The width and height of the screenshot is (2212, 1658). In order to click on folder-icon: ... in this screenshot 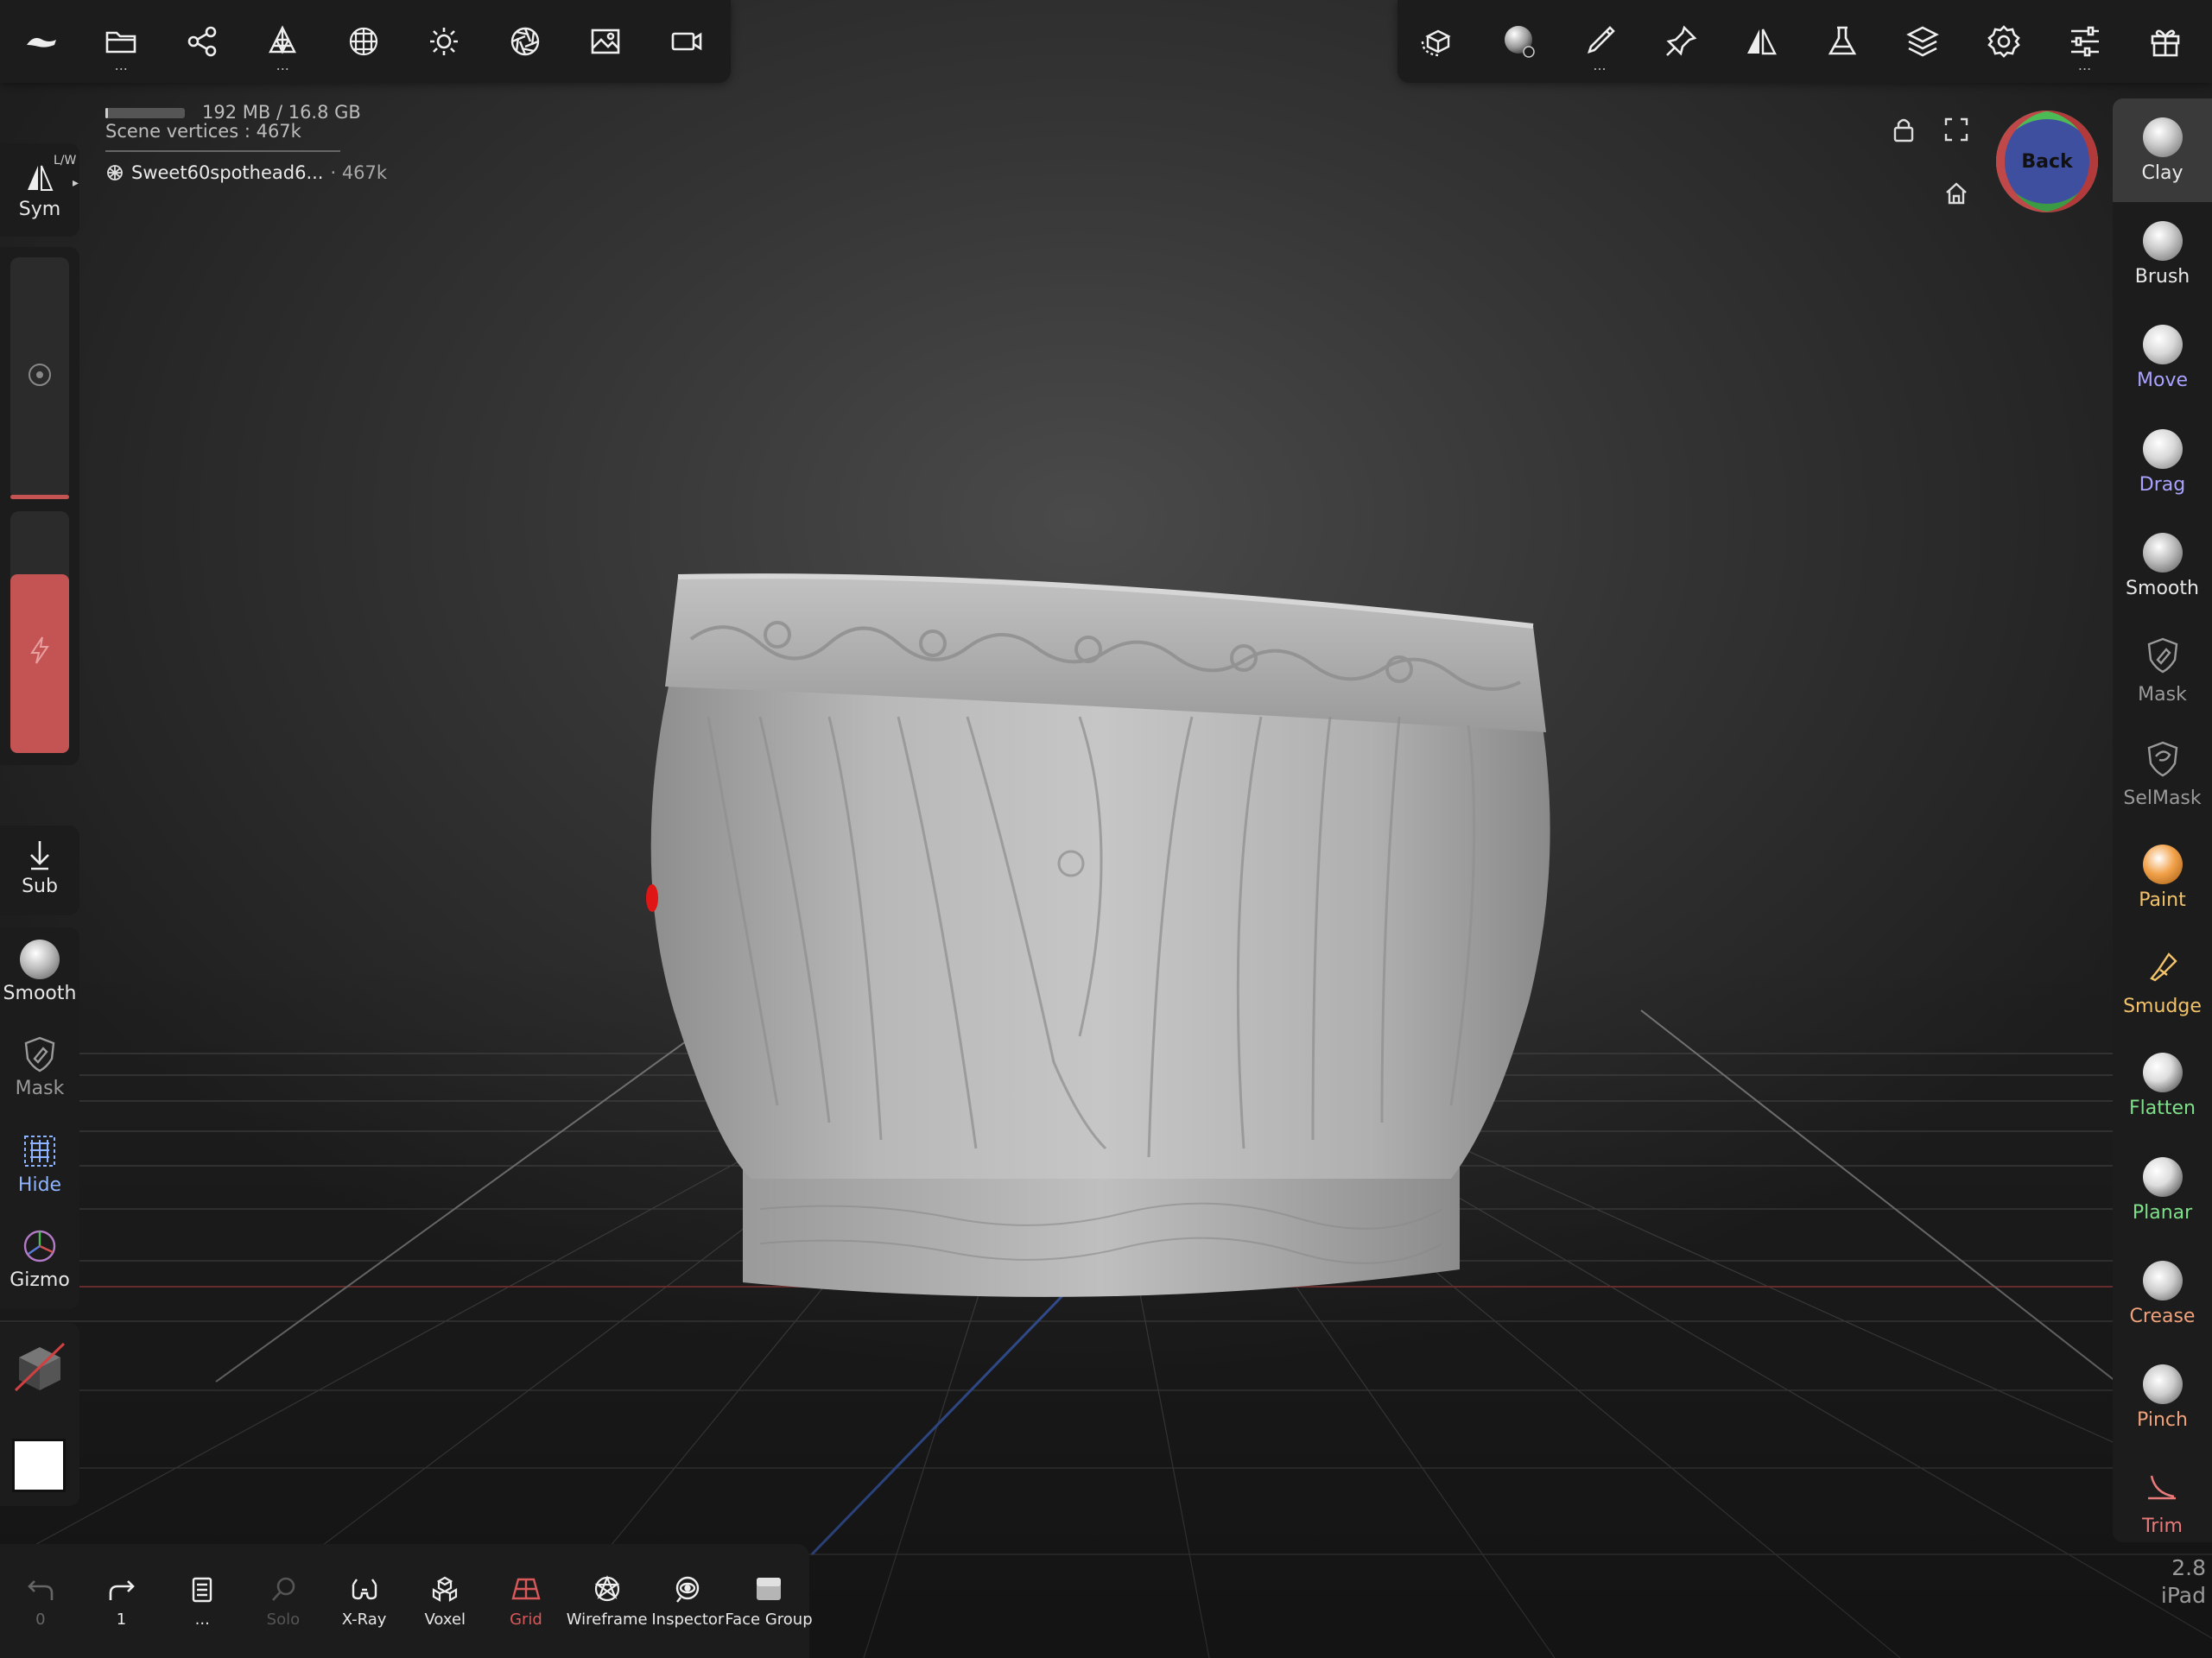, I will do `click(121, 42)`.